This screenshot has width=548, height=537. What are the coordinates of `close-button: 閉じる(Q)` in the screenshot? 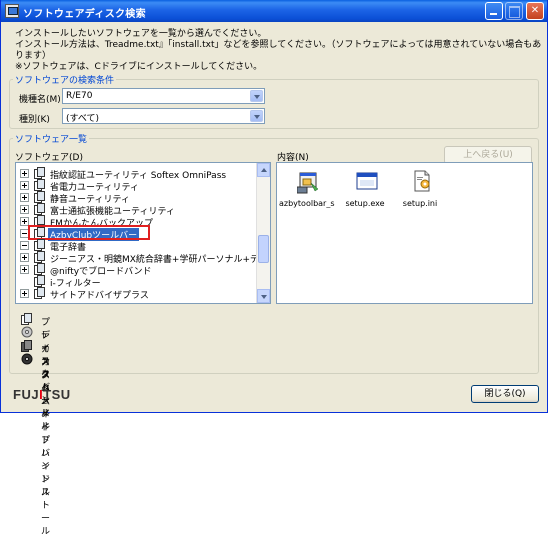 It's located at (505, 394).